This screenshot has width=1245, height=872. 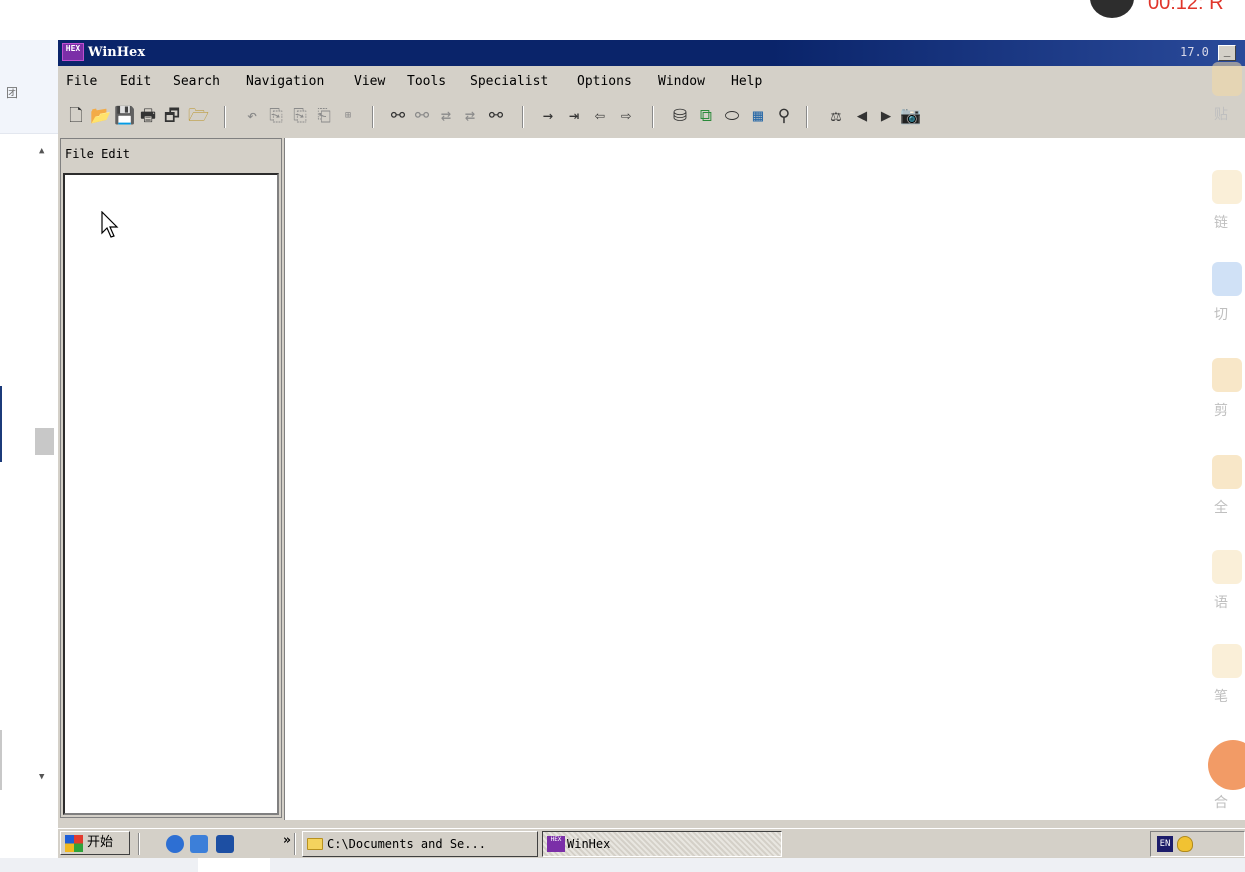 I want to click on menu-specialist: Specialist, so click(x=509, y=81).